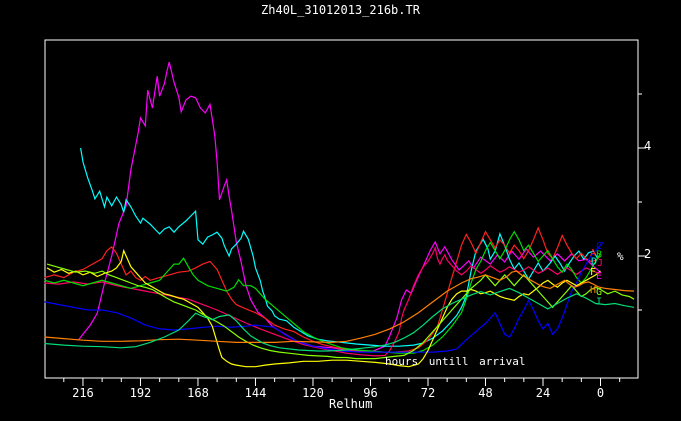  Describe the element at coordinates (600, 263) in the screenshot. I see `series-end-letter-J: J` at that location.